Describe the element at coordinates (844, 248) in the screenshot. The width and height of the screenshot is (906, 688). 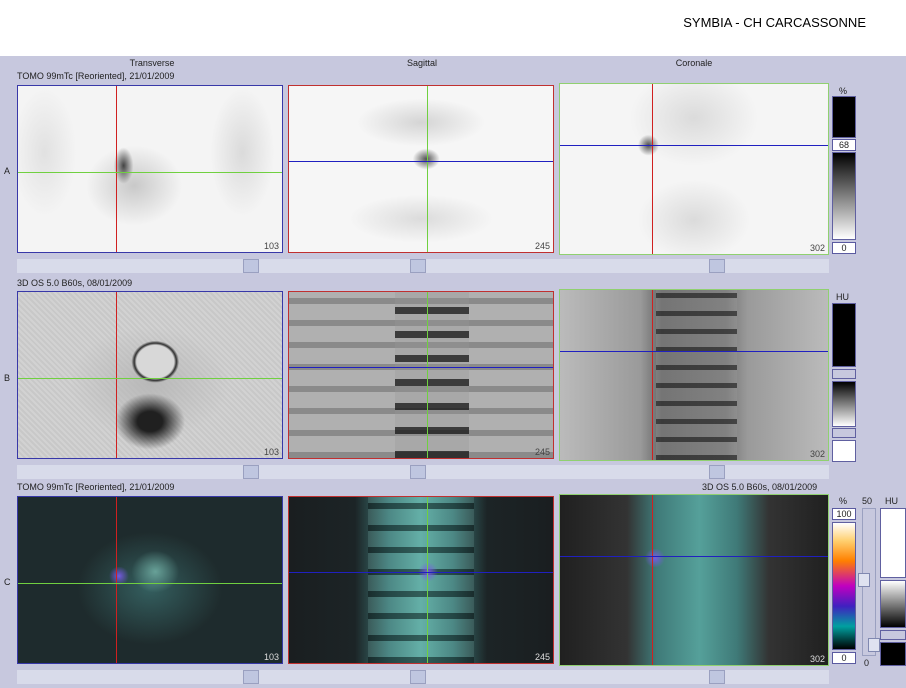
I see `colorbar-a-min-value: 0` at that location.